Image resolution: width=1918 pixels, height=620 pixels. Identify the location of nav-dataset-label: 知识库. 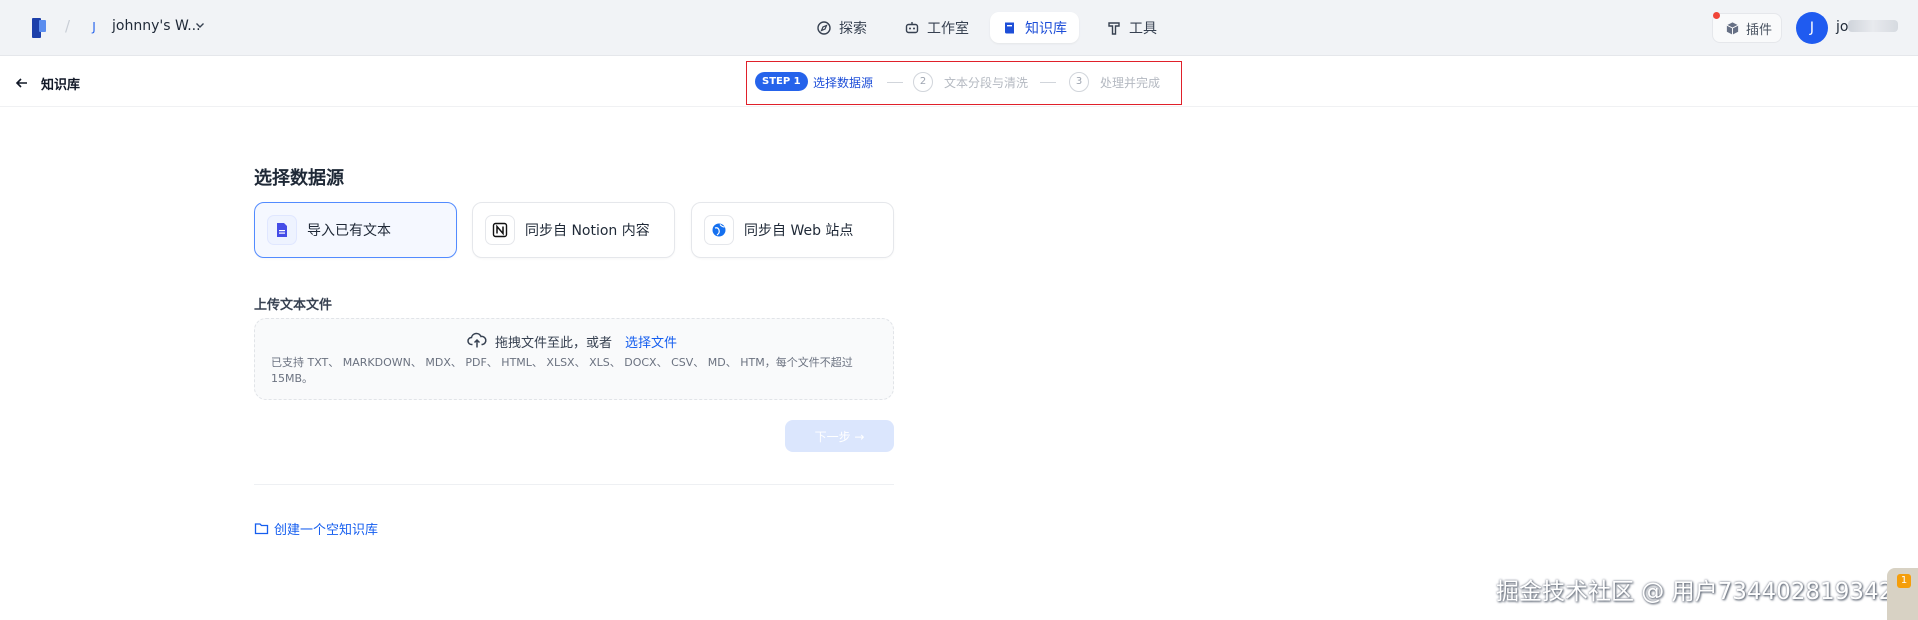
(1046, 28).